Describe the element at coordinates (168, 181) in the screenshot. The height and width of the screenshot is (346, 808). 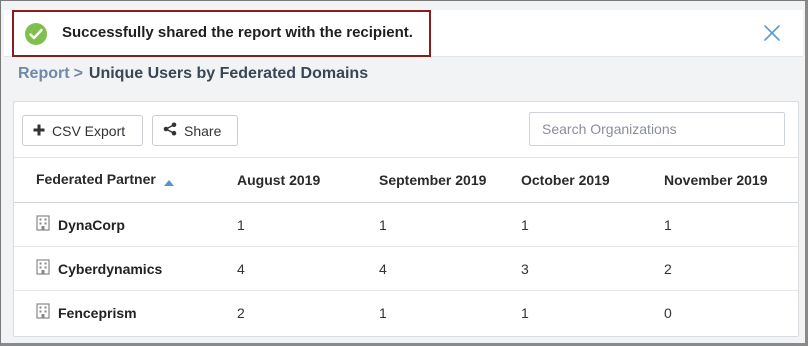
I see `sort-ascending-icon` at that location.